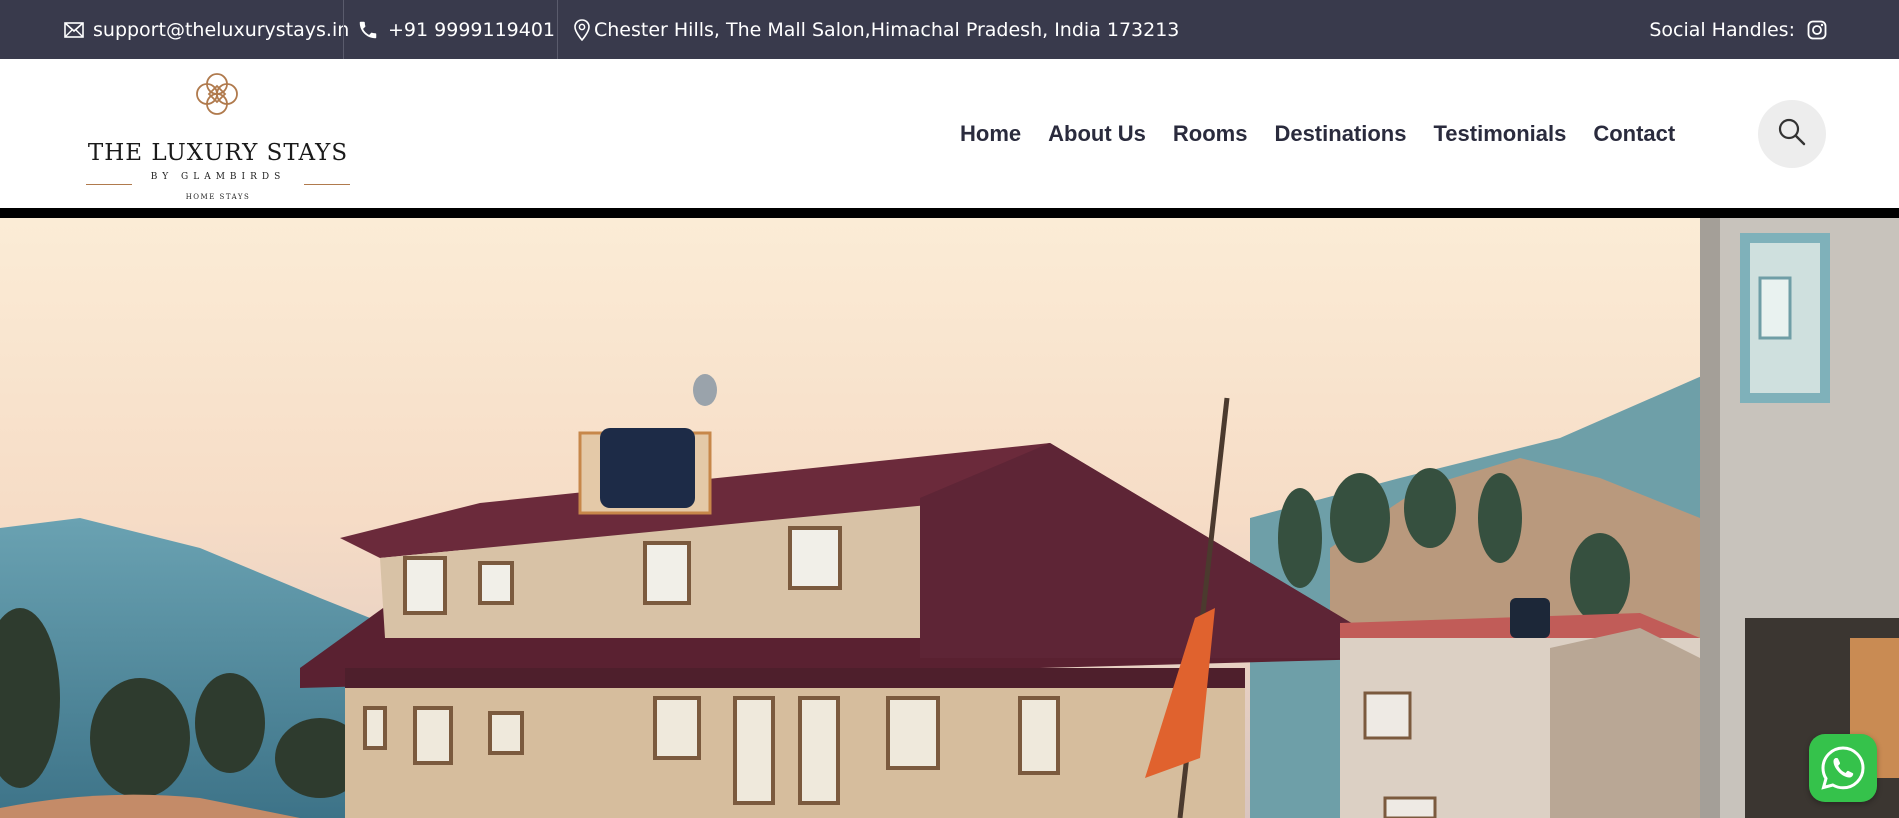 Image resolution: width=1899 pixels, height=818 pixels. Describe the element at coordinates (1722, 29) in the screenshot. I see `social-handles-label: Social Handles:` at that location.